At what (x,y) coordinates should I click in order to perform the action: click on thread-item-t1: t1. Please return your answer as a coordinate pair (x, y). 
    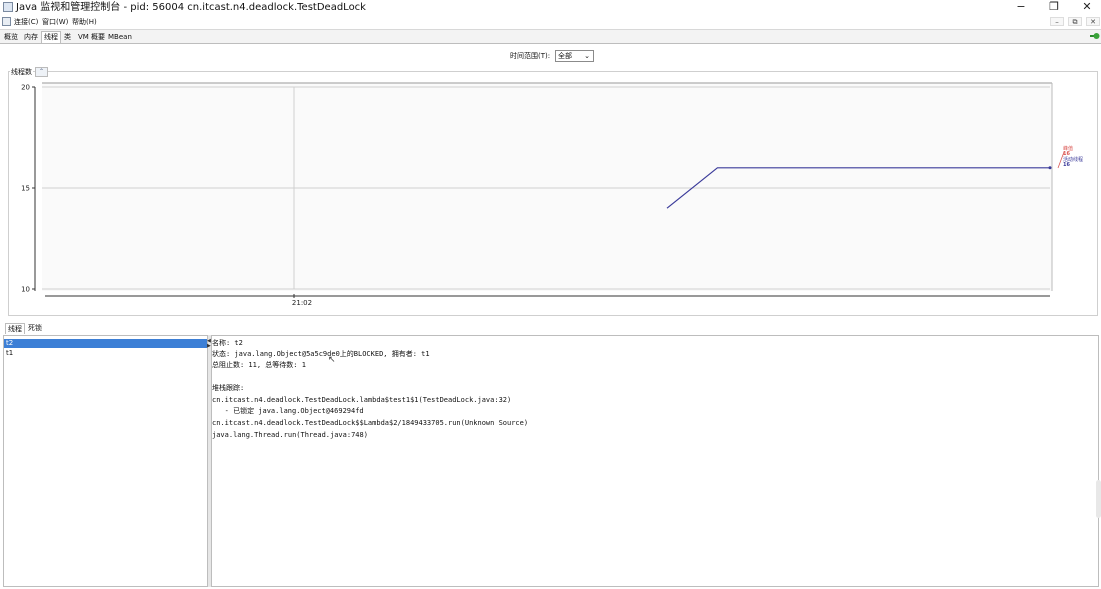
    Looking at the image, I should click on (105, 353).